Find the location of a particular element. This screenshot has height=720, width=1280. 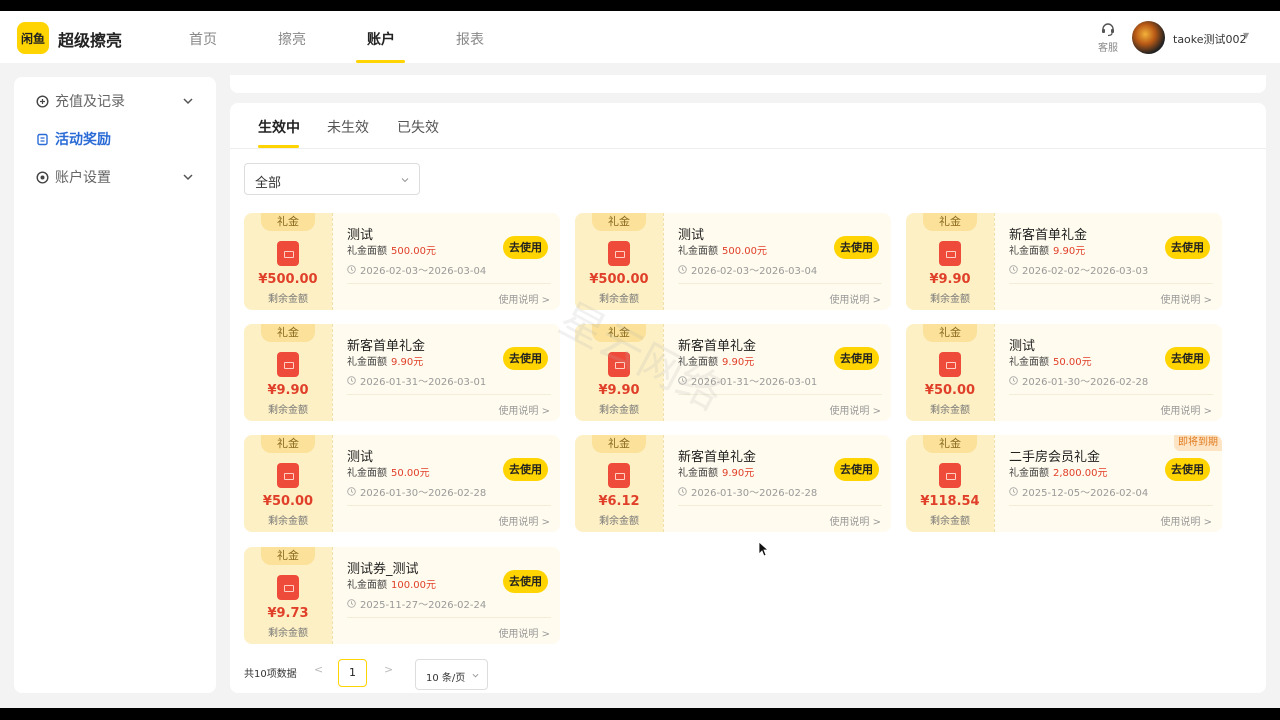

coupon-left-panel: 礼金 ¥6.12 剩余金额 is located at coordinates (619, 483).